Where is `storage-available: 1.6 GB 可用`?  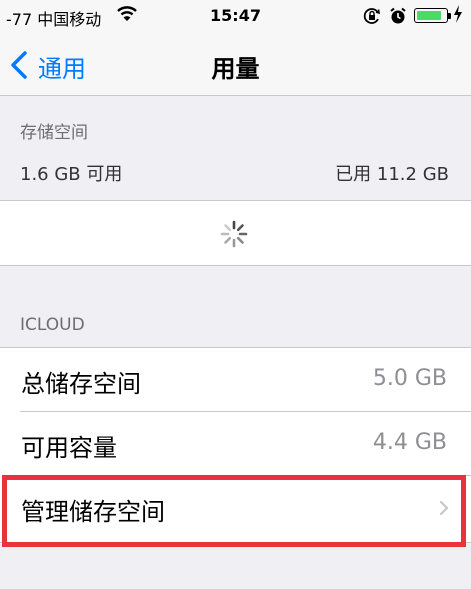
storage-available: 1.6 GB 可用 is located at coordinates (71, 174).